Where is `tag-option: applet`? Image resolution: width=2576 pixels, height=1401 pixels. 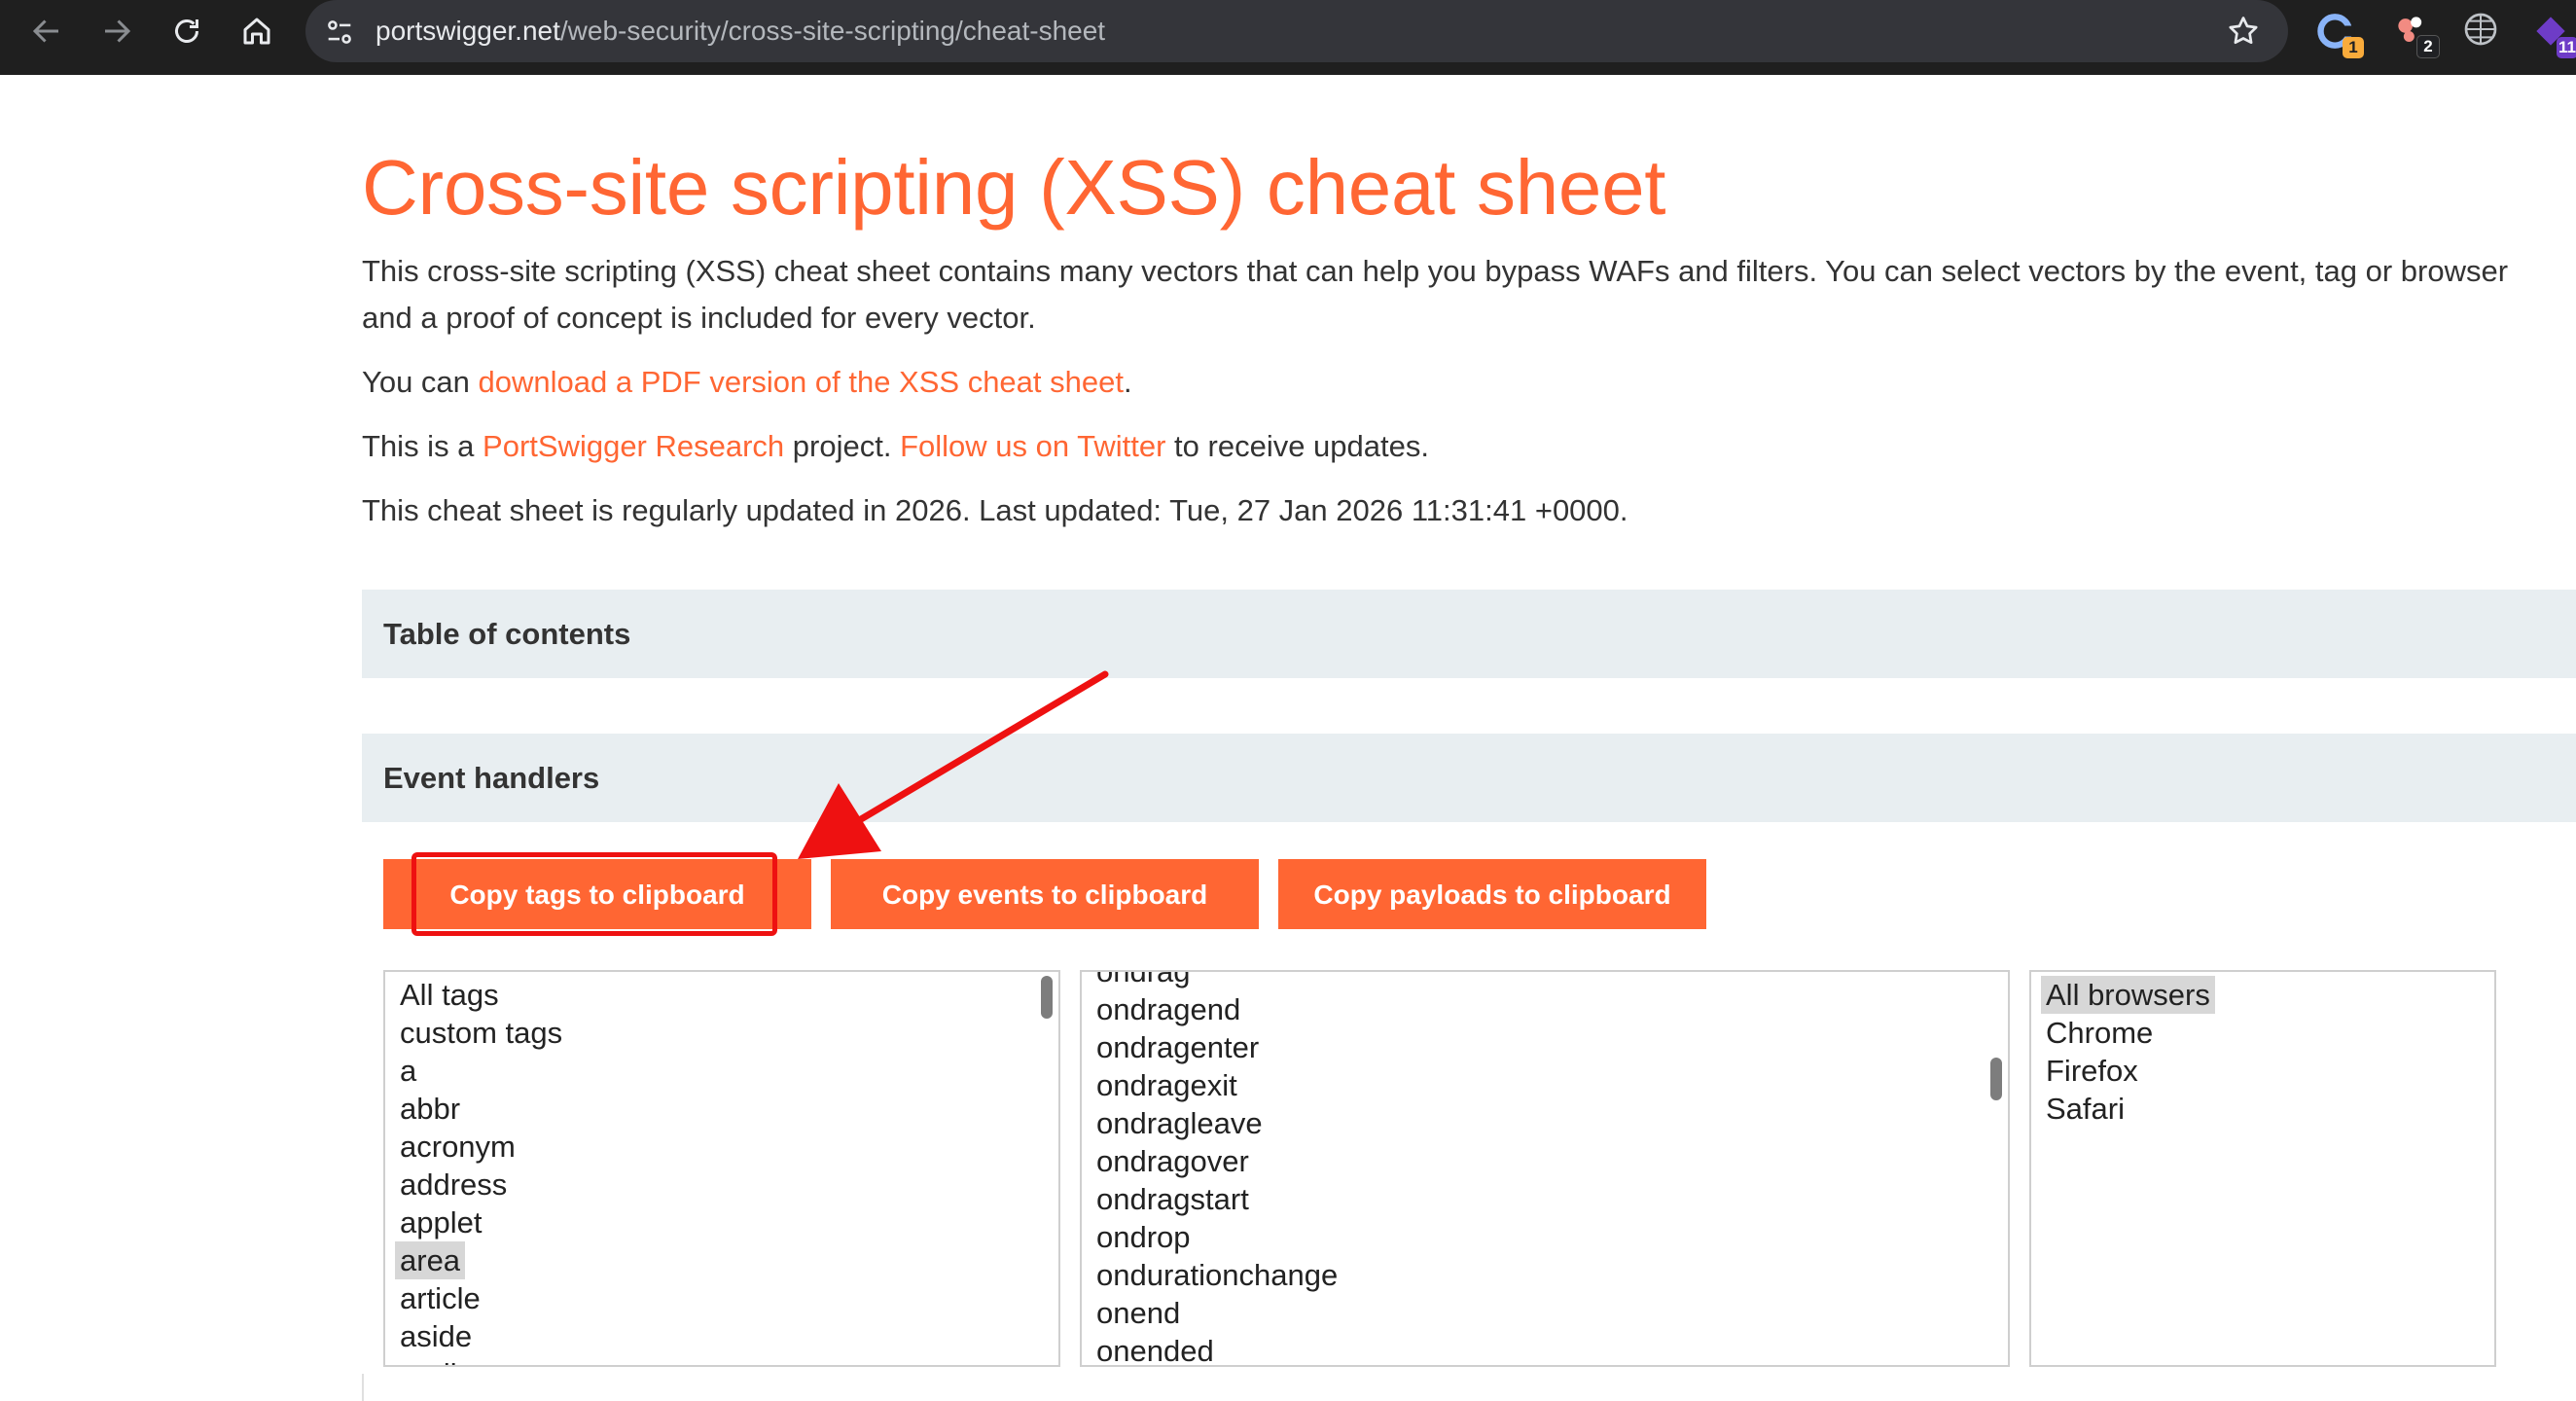
tag-option: applet is located at coordinates (481, 1222).